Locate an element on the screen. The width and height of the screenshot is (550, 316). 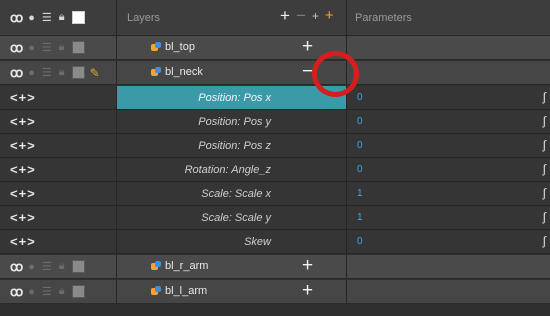
pencil-icon: ✎ is located at coordinates (94, 72).